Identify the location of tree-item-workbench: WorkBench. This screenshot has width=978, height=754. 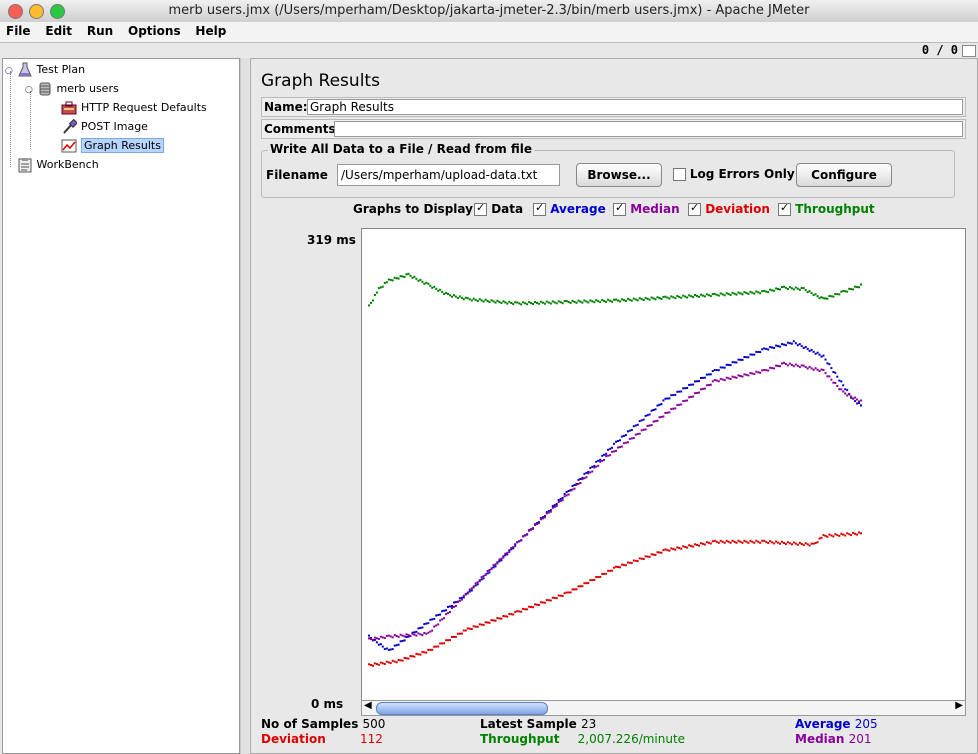
(52, 165).